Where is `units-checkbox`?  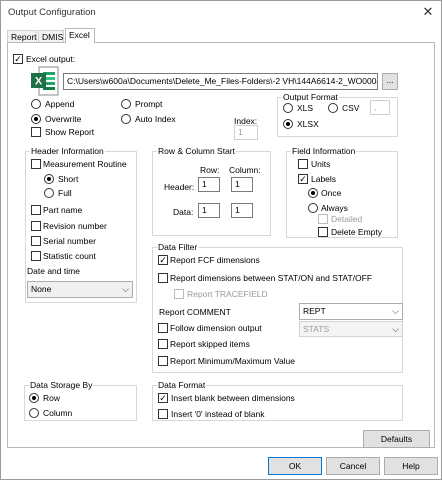
units-checkbox is located at coordinates (303, 164).